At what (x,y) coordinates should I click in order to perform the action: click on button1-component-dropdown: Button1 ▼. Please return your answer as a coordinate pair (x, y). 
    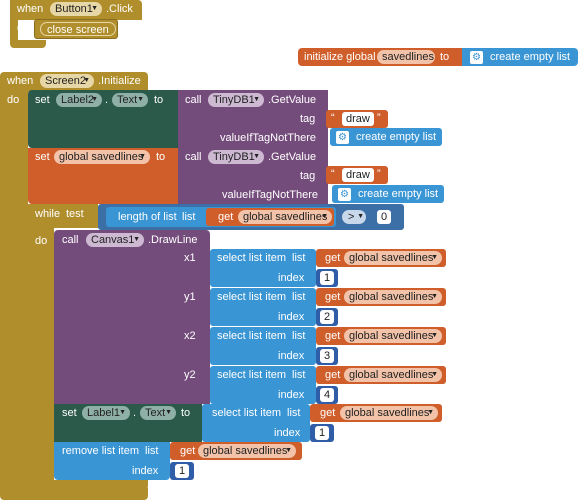
    Looking at the image, I should click on (76, 9).